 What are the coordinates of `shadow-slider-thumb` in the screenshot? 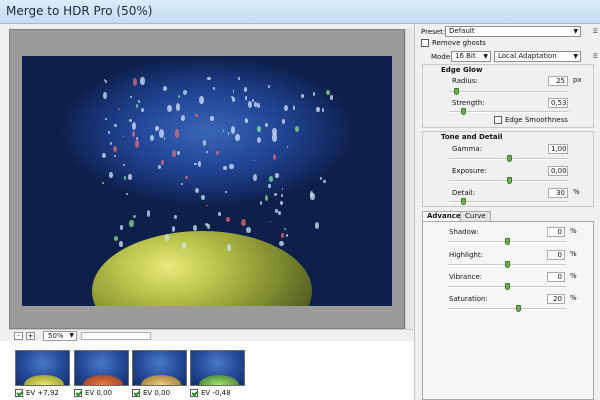 It's located at (507, 241).